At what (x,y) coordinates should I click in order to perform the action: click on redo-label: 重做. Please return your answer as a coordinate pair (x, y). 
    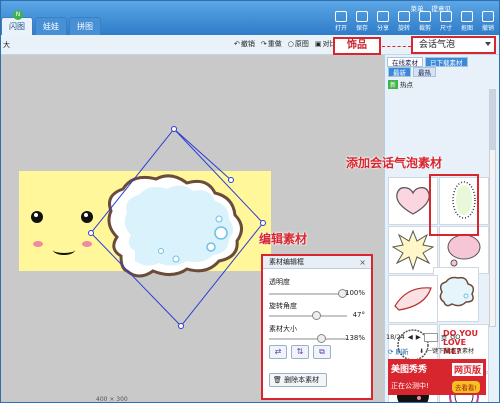
    Looking at the image, I should click on (274, 44).